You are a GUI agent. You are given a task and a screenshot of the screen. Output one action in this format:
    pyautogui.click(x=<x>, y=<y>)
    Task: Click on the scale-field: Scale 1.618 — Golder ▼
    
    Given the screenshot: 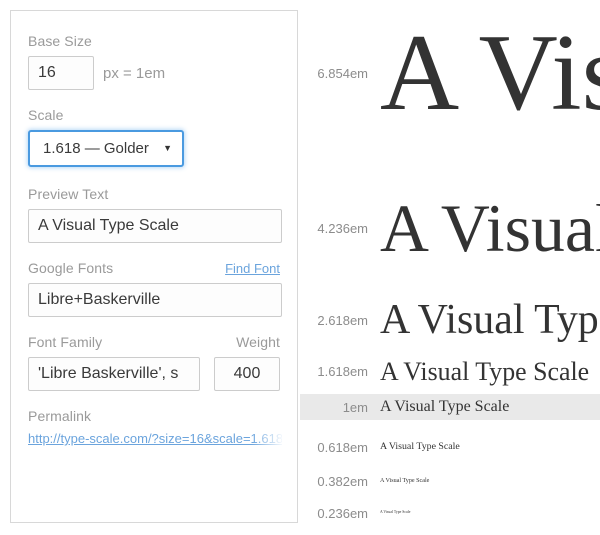 What is the action you would take?
    pyautogui.click(x=154, y=137)
    